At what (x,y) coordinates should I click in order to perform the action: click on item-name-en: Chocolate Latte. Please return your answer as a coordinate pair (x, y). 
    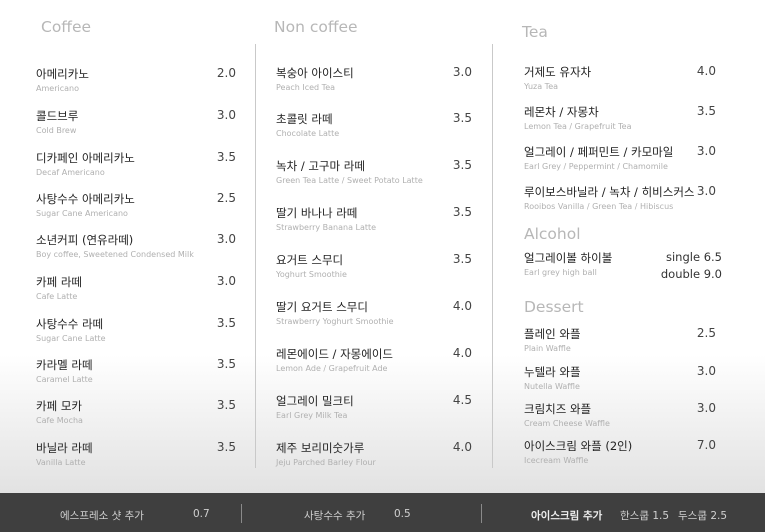
    Looking at the image, I should click on (308, 133).